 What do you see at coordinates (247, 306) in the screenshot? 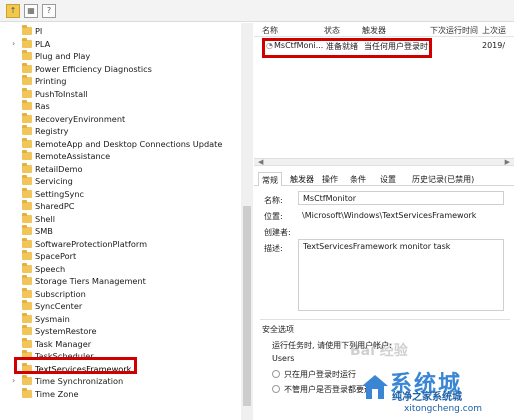
I see `tree-scrollbar-thumb` at bounding box center [247, 306].